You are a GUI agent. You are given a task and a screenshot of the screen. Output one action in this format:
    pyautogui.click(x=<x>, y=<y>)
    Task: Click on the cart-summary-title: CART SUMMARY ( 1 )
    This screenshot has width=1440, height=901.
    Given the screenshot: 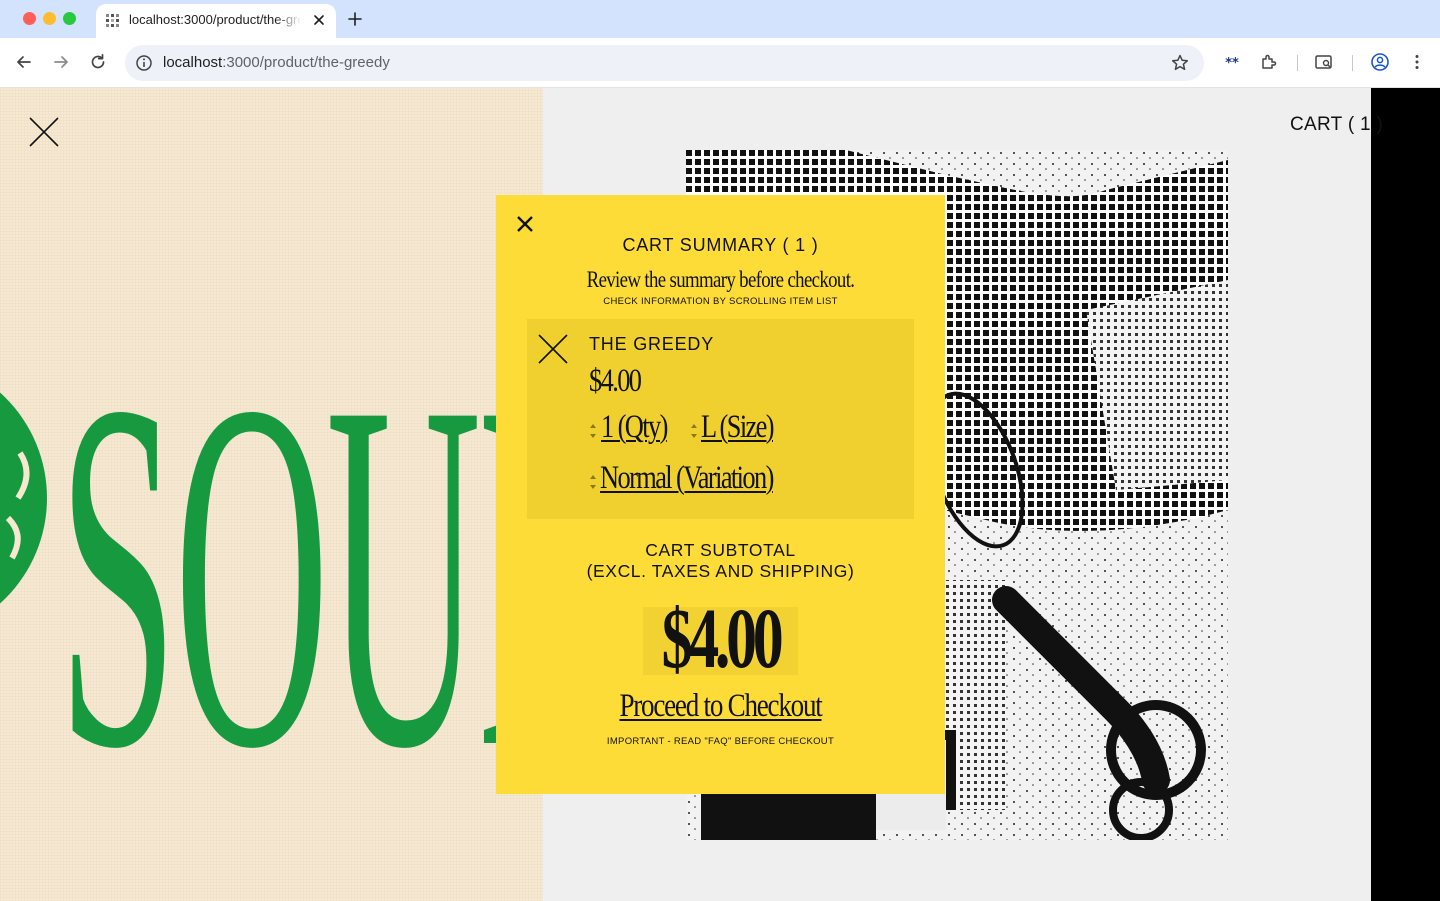 What is the action you would take?
    pyautogui.click(x=720, y=245)
    